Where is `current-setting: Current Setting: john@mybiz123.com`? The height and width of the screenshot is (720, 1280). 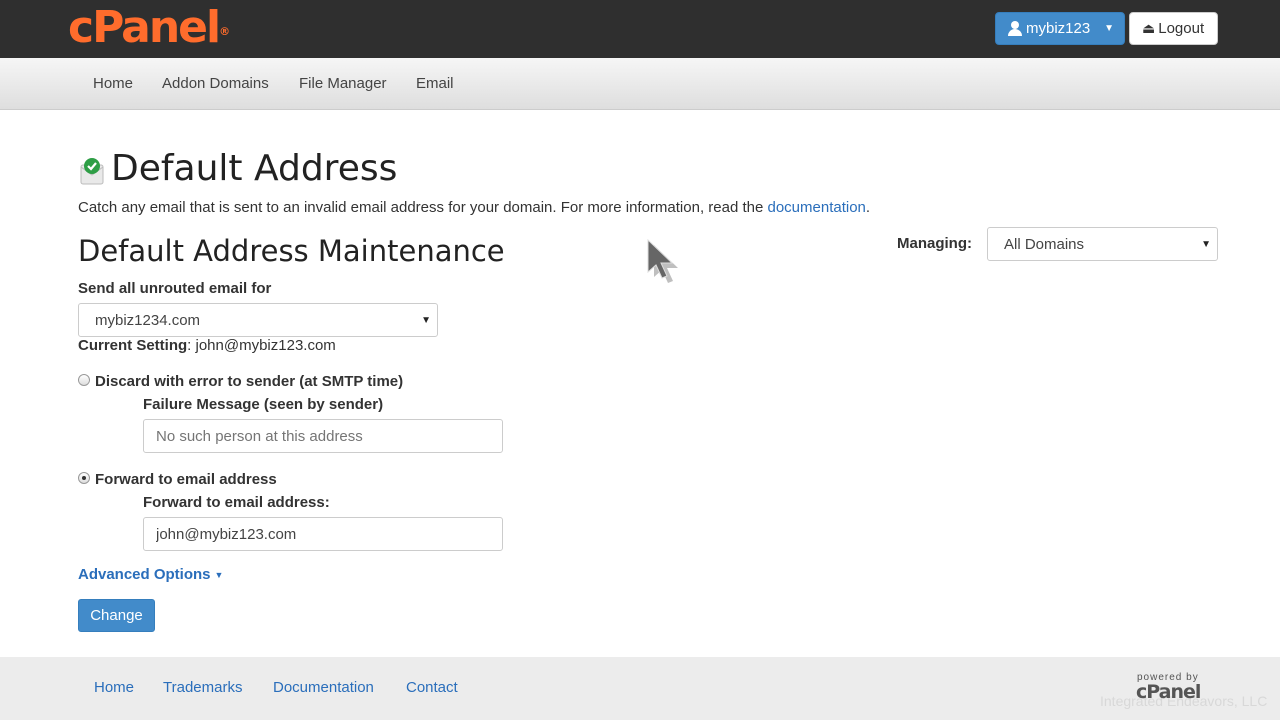 current-setting: Current Setting: john@mybiz123.com is located at coordinates (207, 345).